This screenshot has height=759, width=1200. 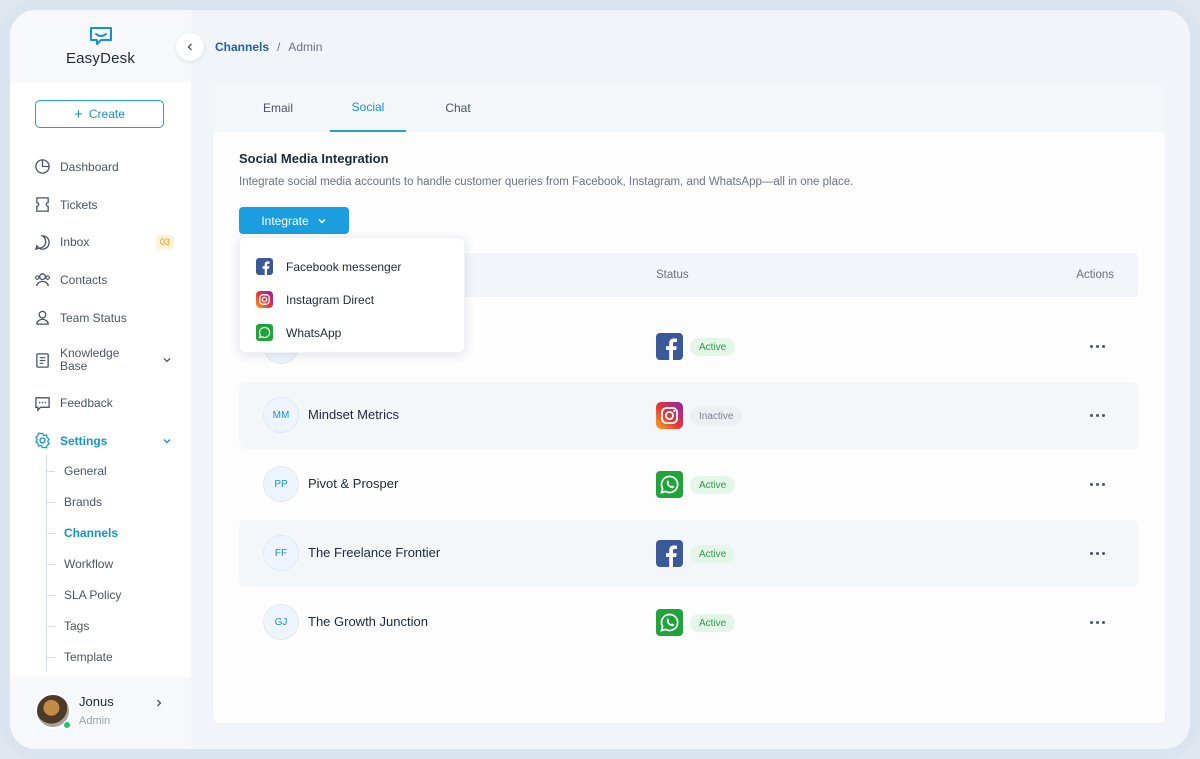 I want to click on sidebar-item-contacts: Contacts, so click(x=104, y=280).